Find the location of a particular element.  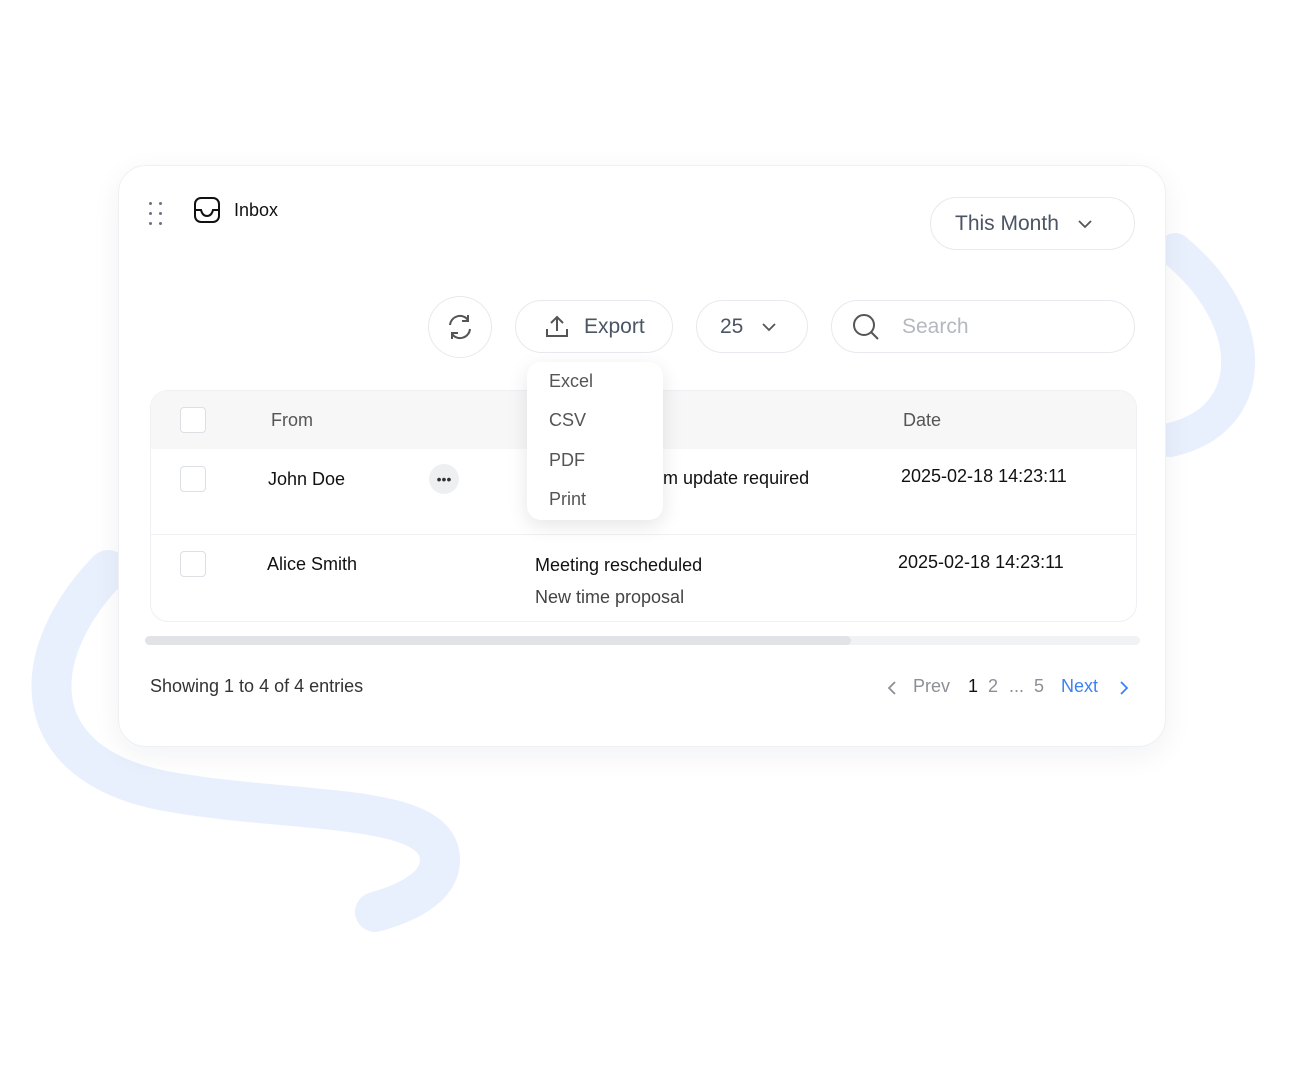

export-option-pdf: PDF is located at coordinates (567, 460).